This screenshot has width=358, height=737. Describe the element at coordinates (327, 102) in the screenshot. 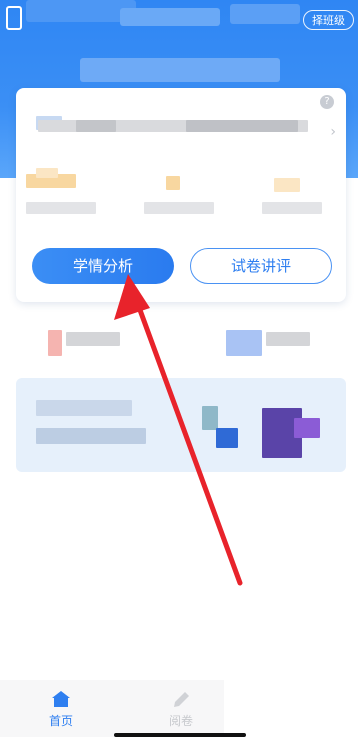

I see `help-icon: ?` at that location.